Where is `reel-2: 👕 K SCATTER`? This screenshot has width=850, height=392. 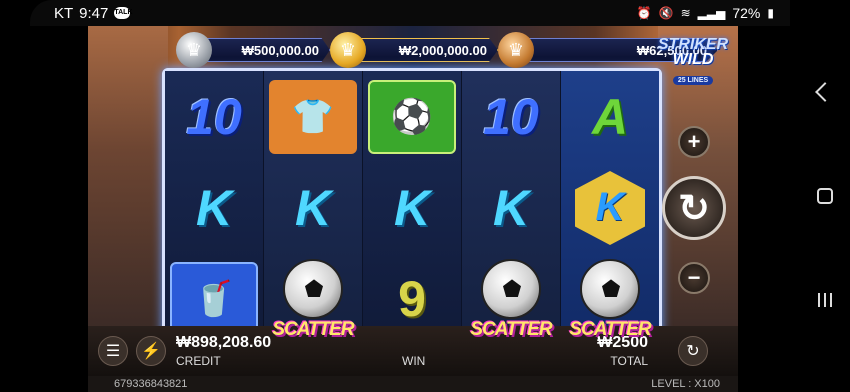 reel-2: 👕 K SCATTER is located at coordinates (313, 208).